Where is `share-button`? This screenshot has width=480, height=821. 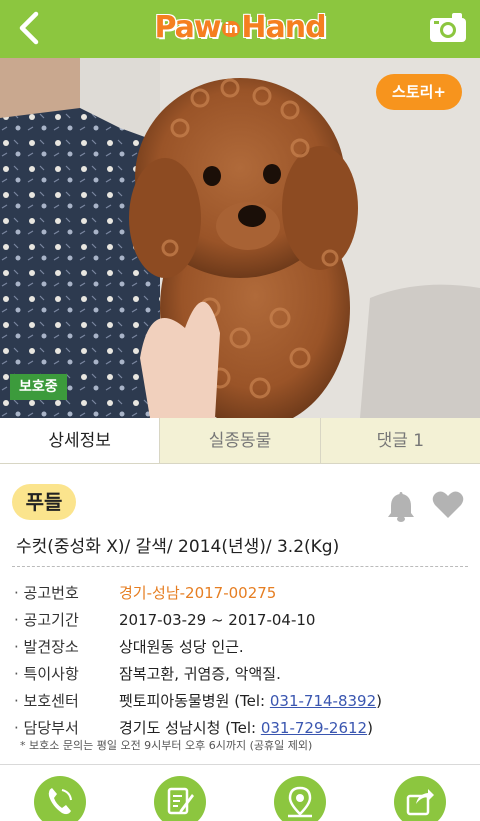
share-button is located at coordinates (420, 798).